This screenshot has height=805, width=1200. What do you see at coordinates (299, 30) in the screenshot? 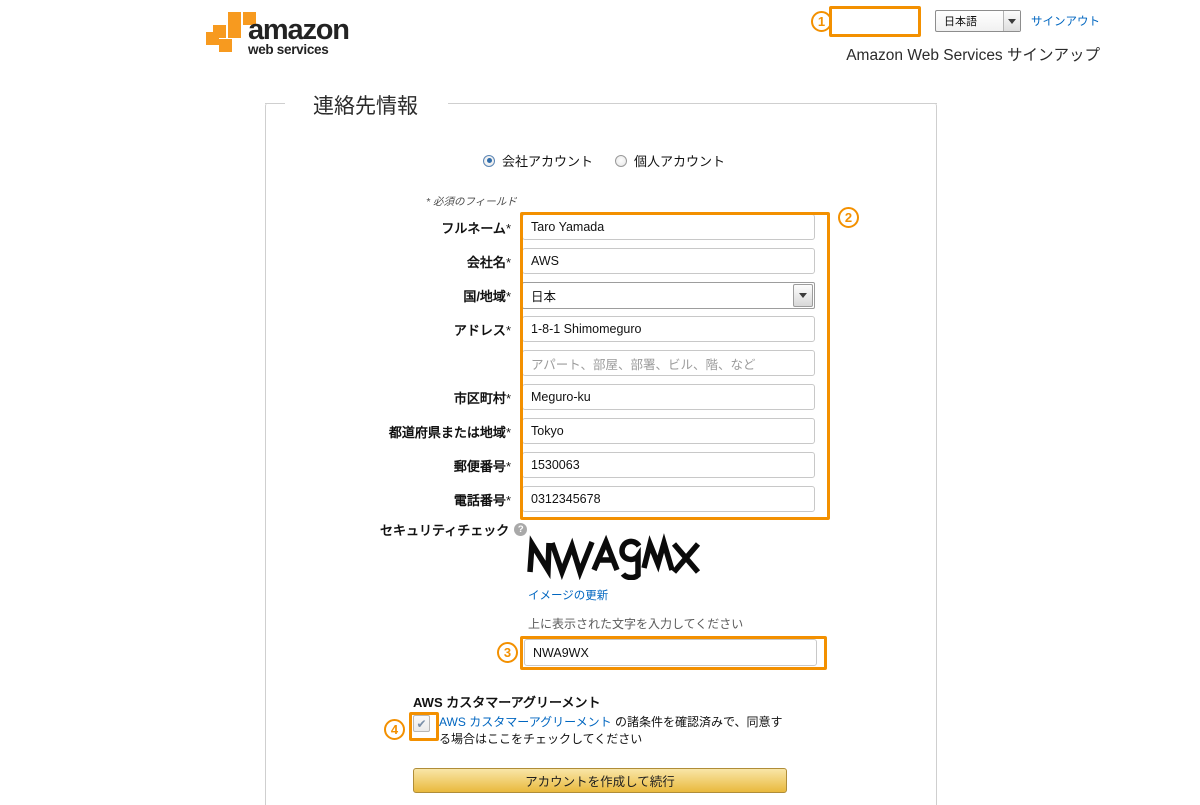
I see `logo-brand-text: amazon` at bounding box center [299, 30].